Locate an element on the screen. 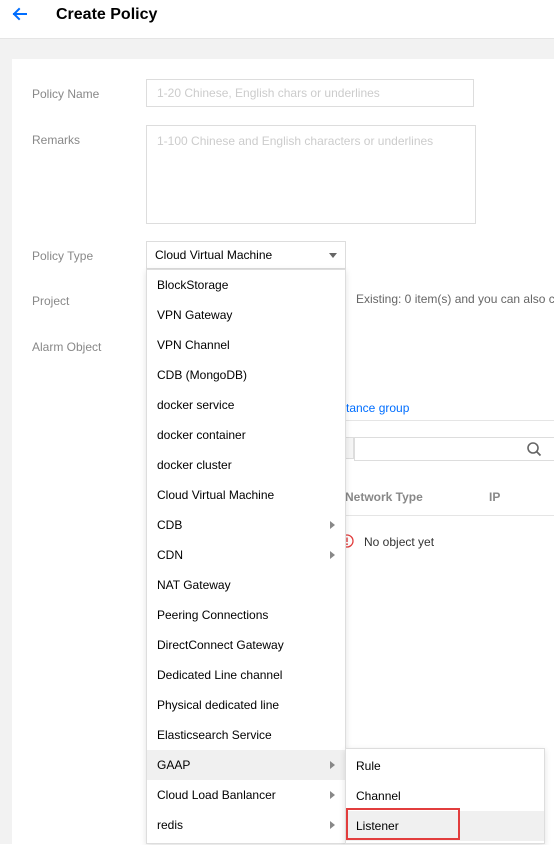 The width and height of the screenshot is (554, 845). dropdown-item-label: BlockStorage is located at coordinates (193, 285).